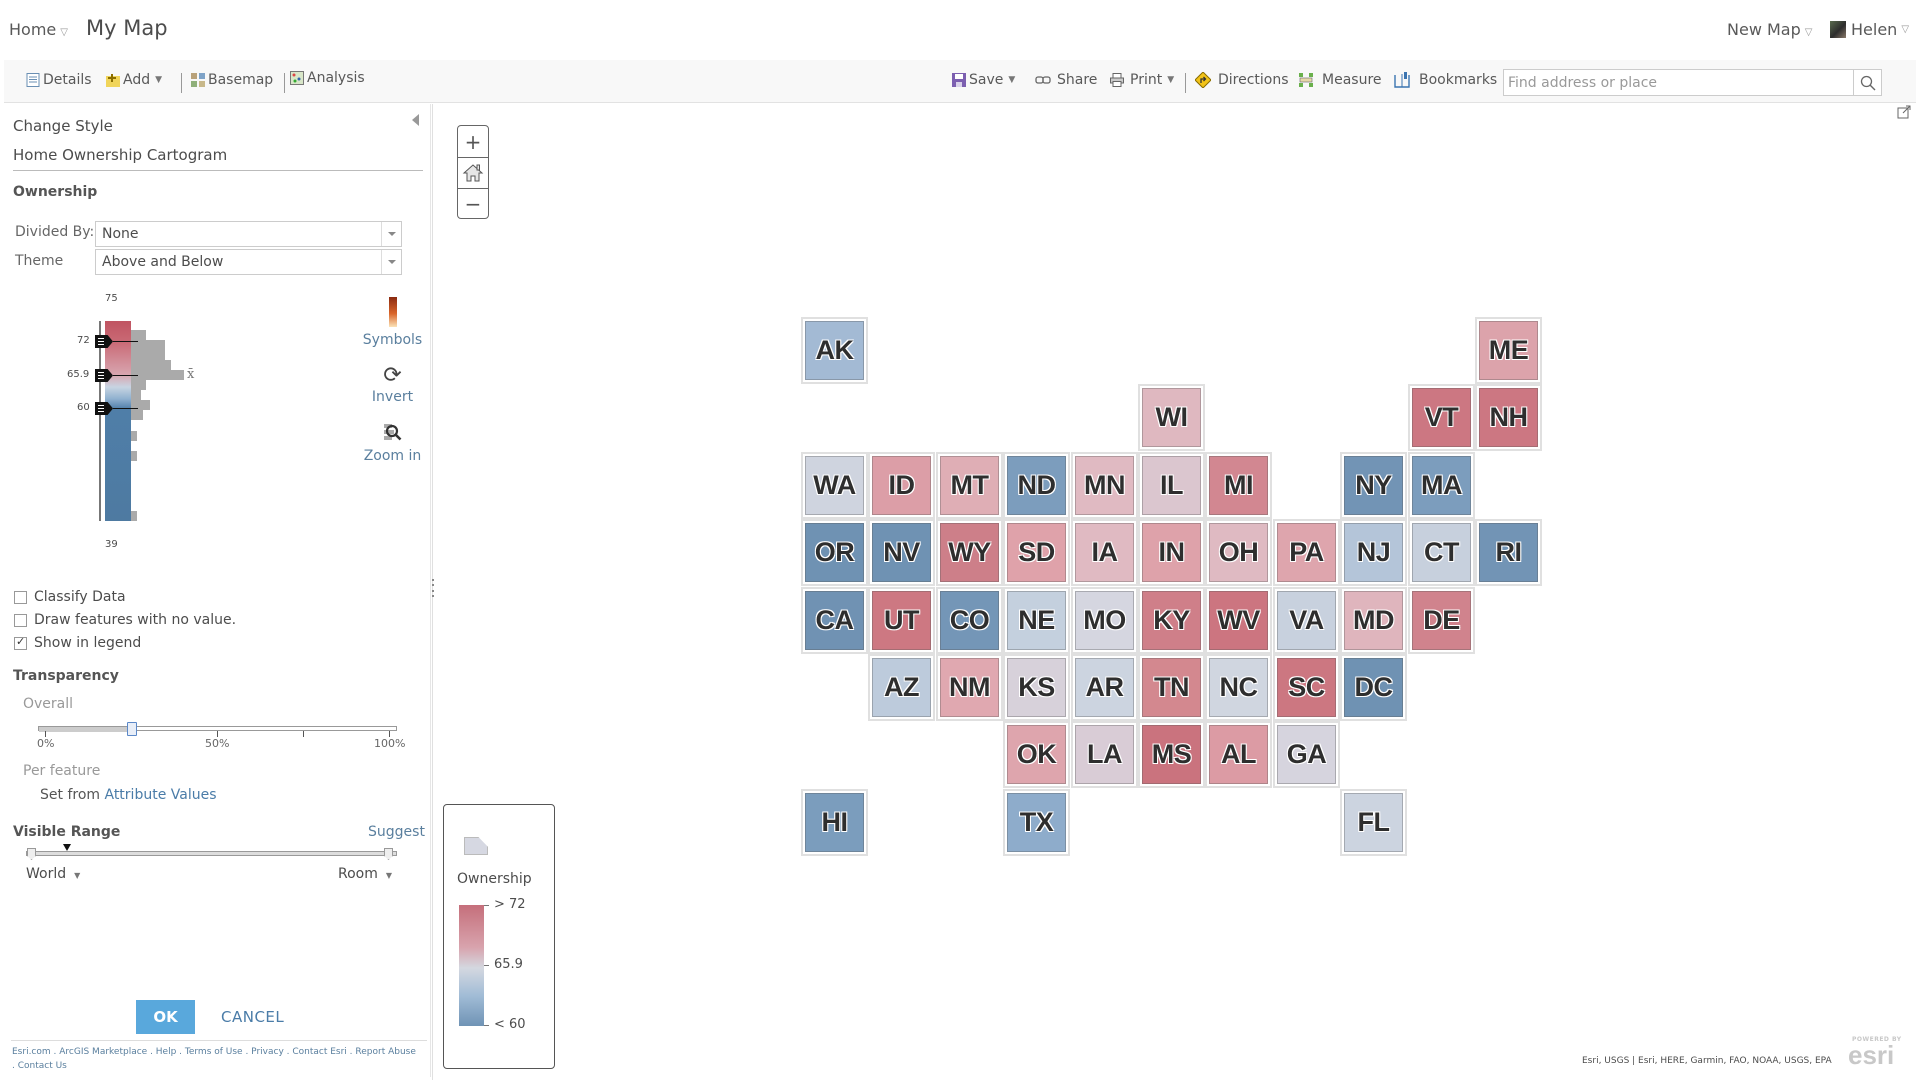 Image resolution: width=1920 pixels, height=1080 pixels. Describe the element at coordinates (1441, 485) in the screenshot. I see `state-tile-ma: MA` at that location.